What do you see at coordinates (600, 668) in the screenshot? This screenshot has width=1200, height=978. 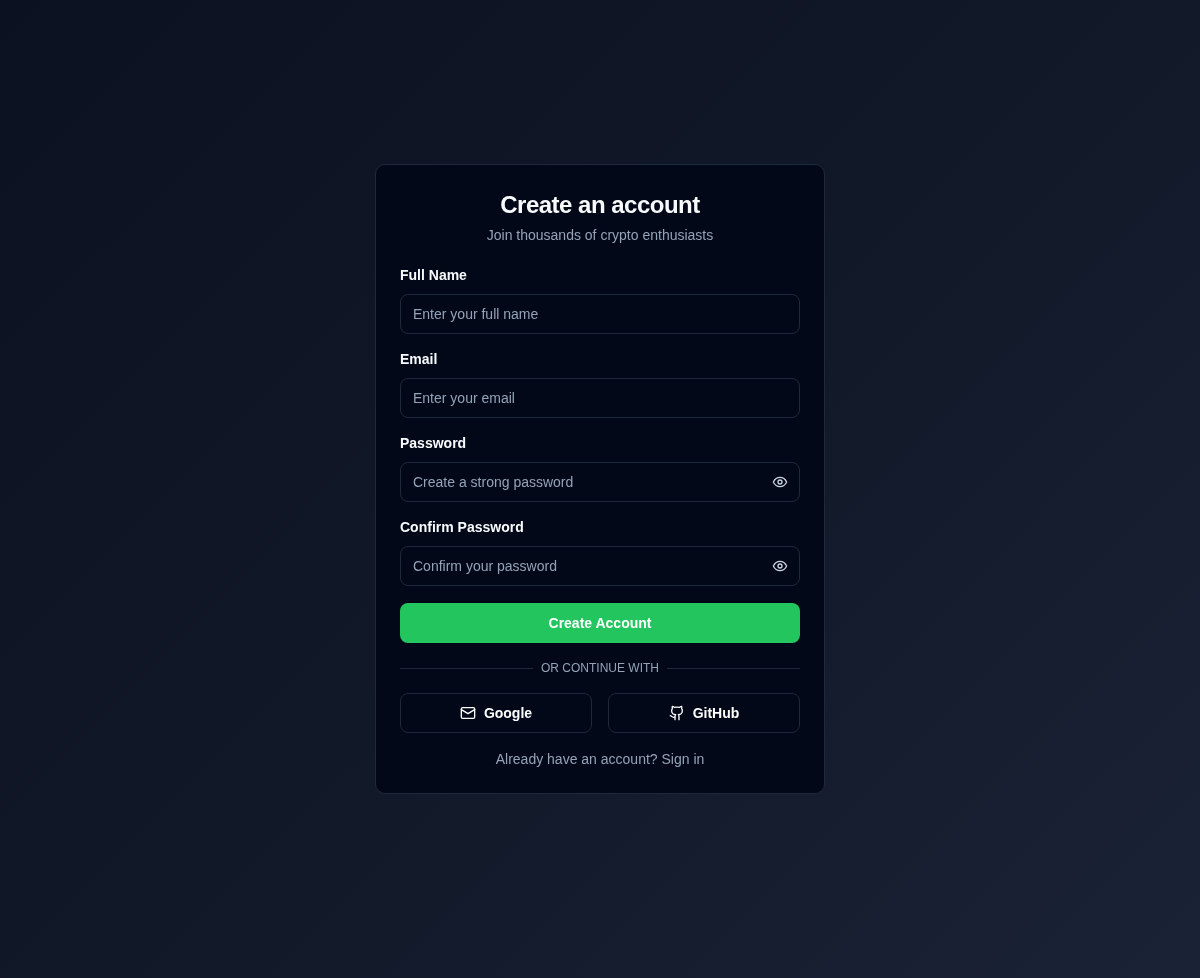 I see `divider-text: OR CONTINUE WITH` at bounding box center [600, 668].